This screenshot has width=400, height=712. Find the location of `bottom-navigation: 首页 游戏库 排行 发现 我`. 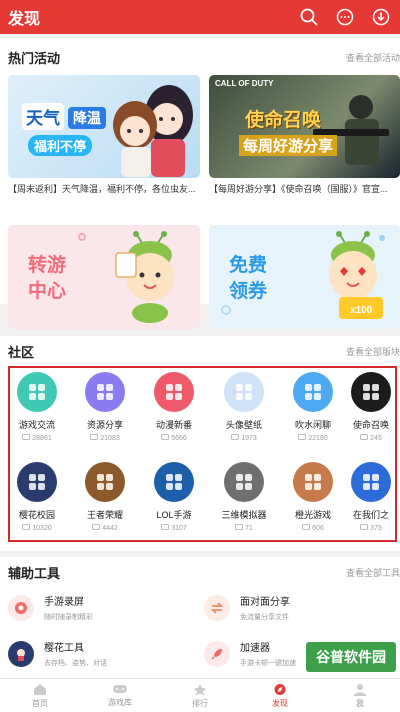

bottom-navigation: 首页 游戏库 排行 发现 我 is located at coordinates (200, 695).